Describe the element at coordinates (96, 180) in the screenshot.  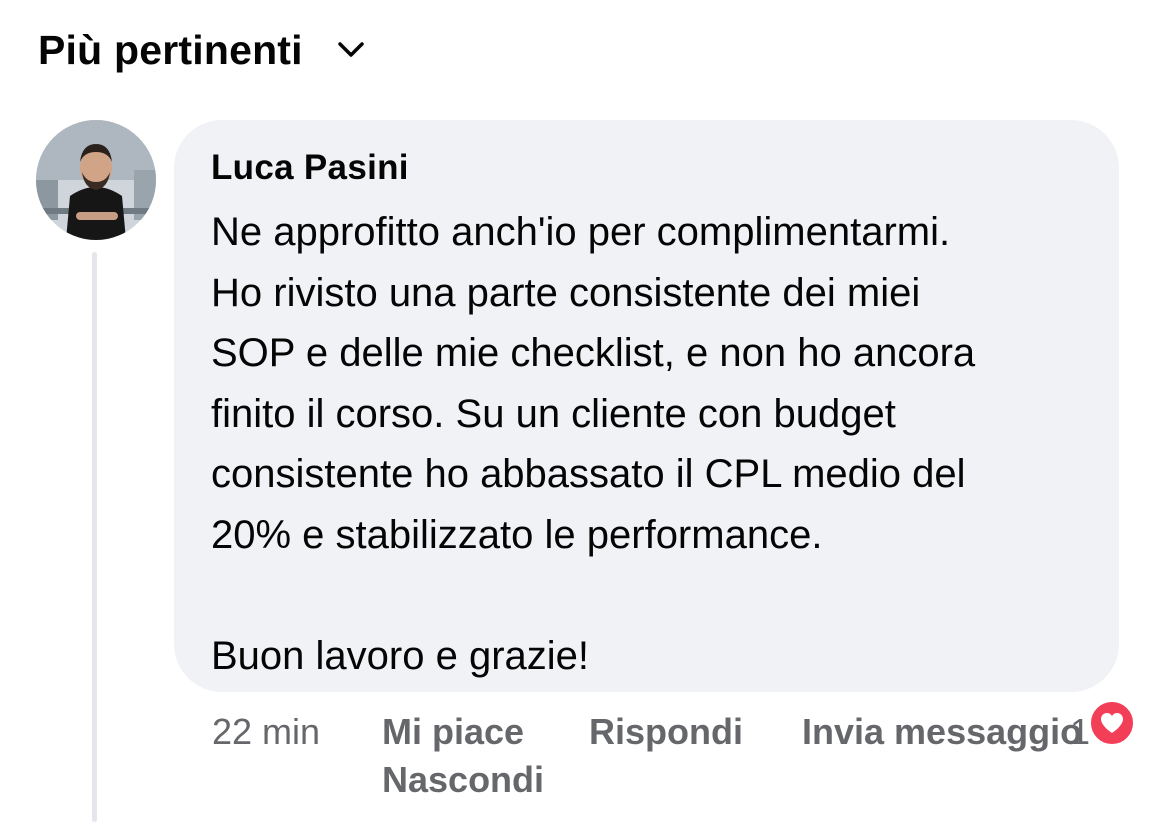
I see `avatar` at that location.